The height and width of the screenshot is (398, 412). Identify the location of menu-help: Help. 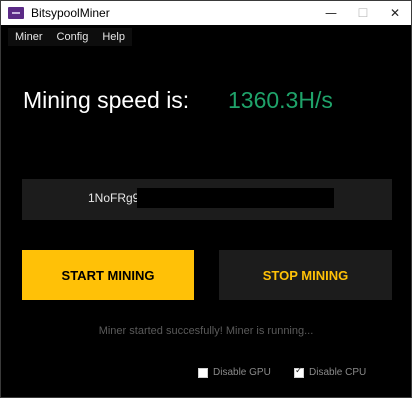
(113, 37).